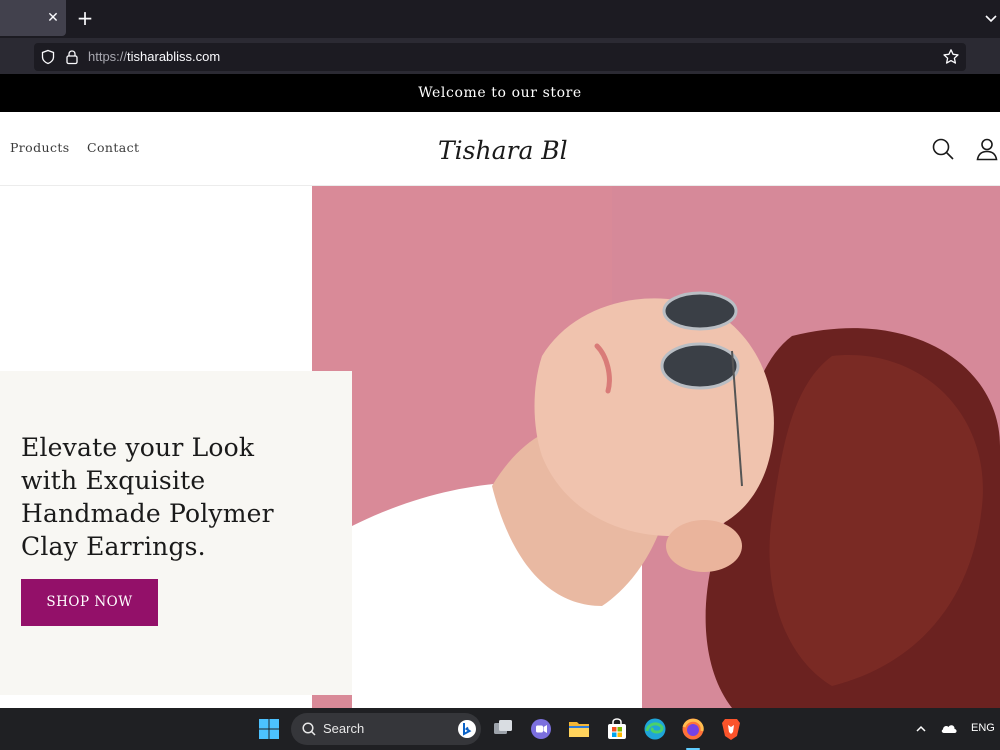  Describe the element at coordinates (467, 729) in the screenshot. I see `bing-icon` at that location.